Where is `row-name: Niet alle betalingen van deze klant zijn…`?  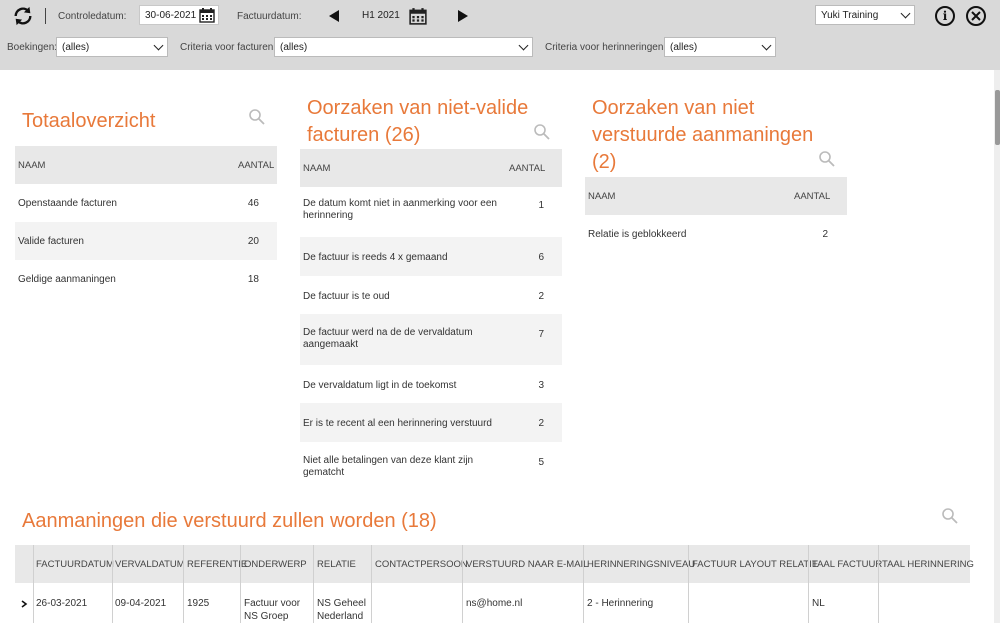 row-name: Niet alle betalingen van deze klant zijn… is located at coordinates (388, 466).